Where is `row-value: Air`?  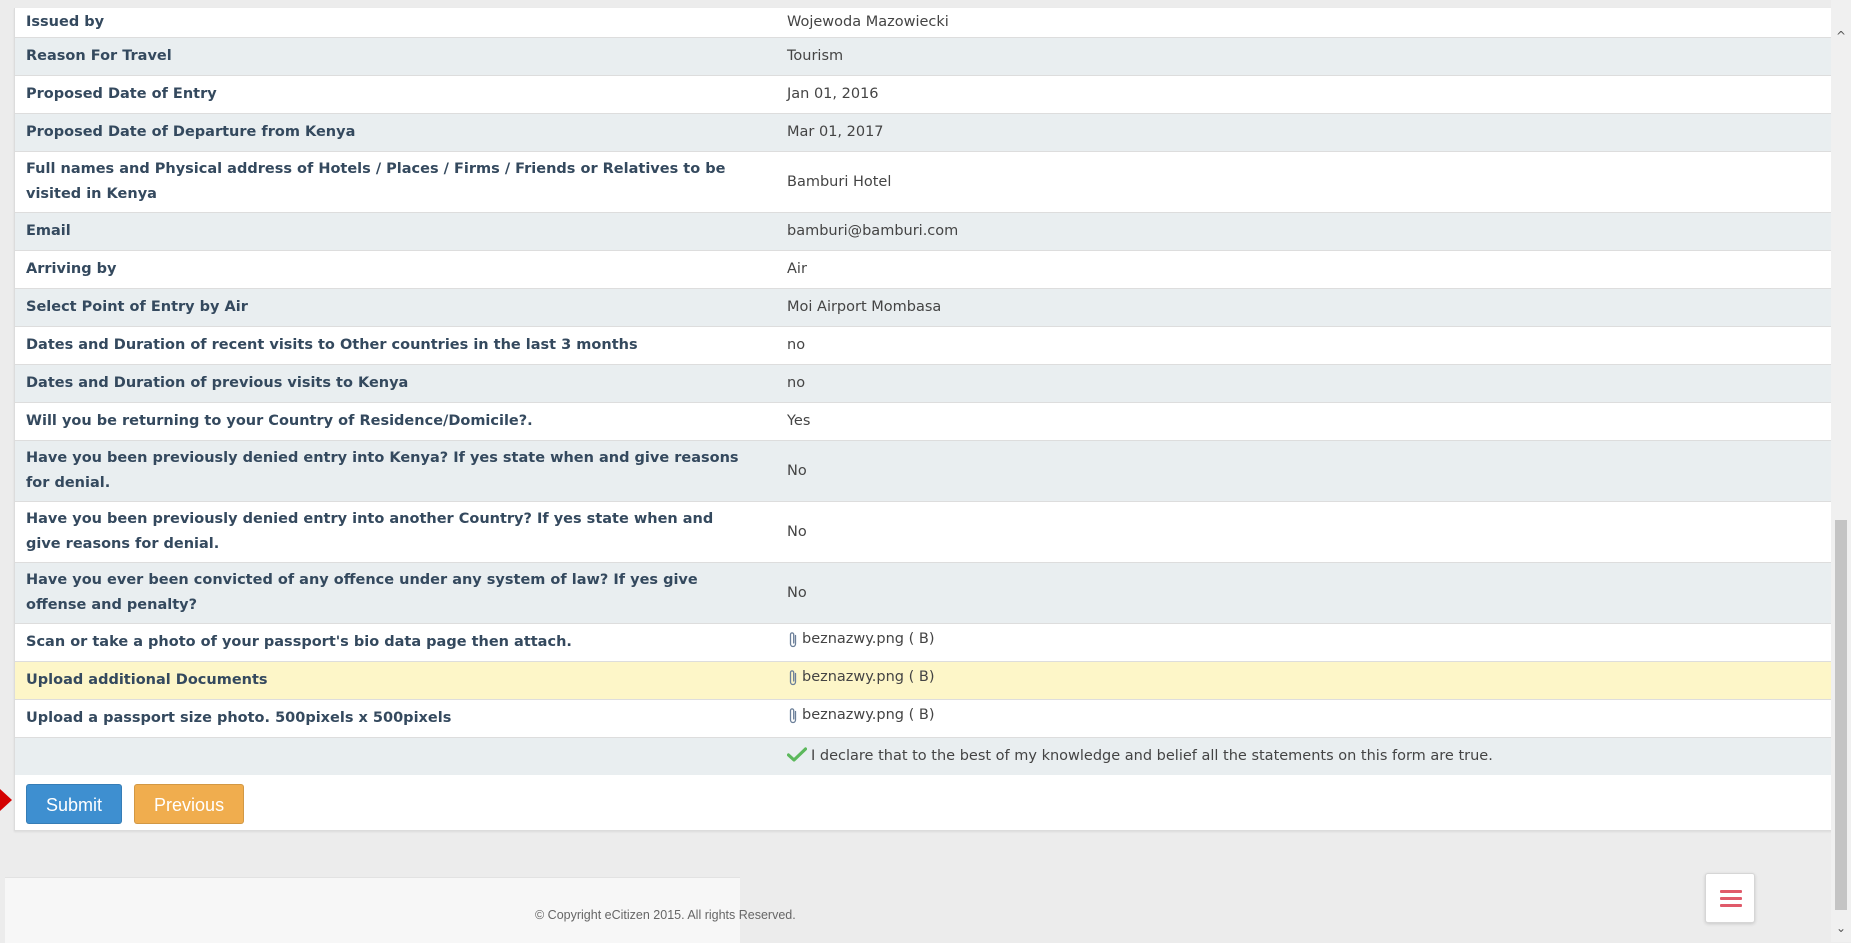 row-value: Air is located at coordinates (1296, 269).